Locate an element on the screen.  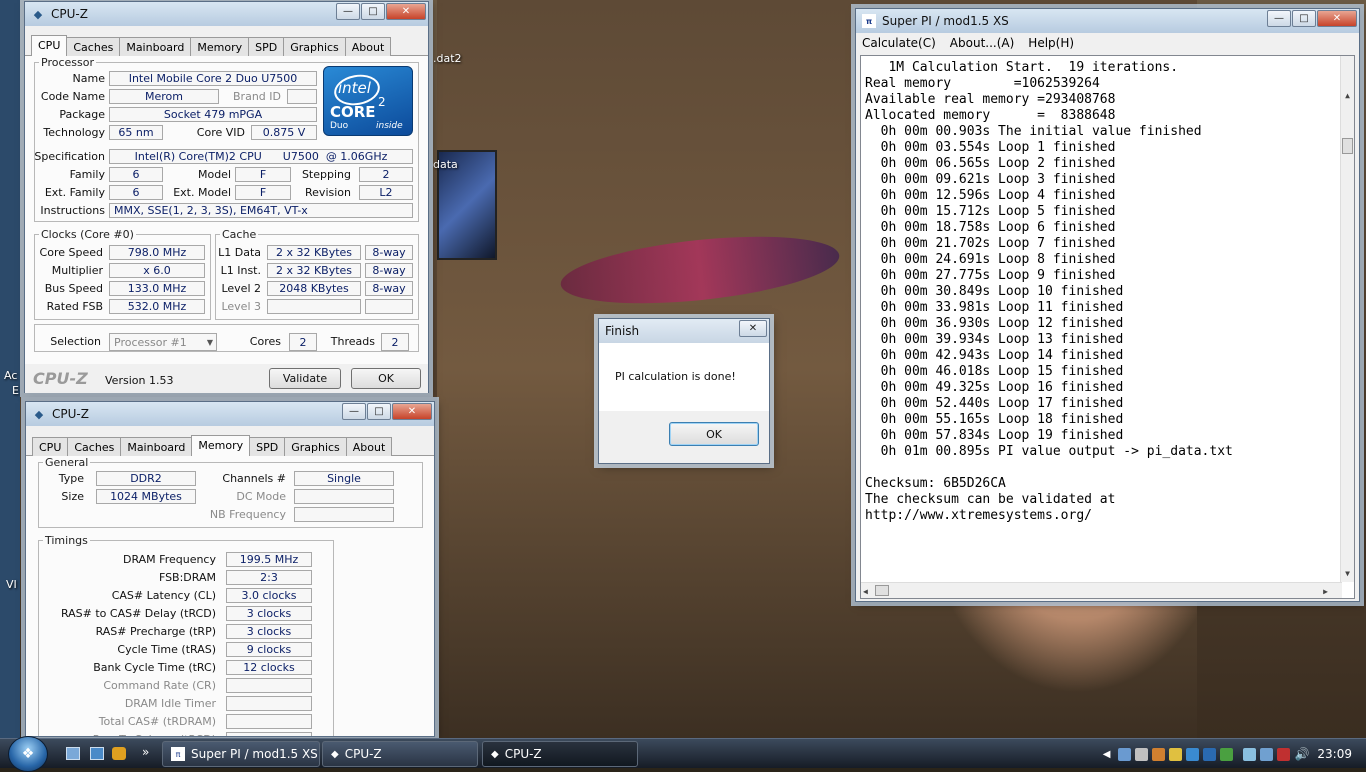
taskbar-item-cpuz-2: ◆ CPU-Z is located at coordinates (560, 754).